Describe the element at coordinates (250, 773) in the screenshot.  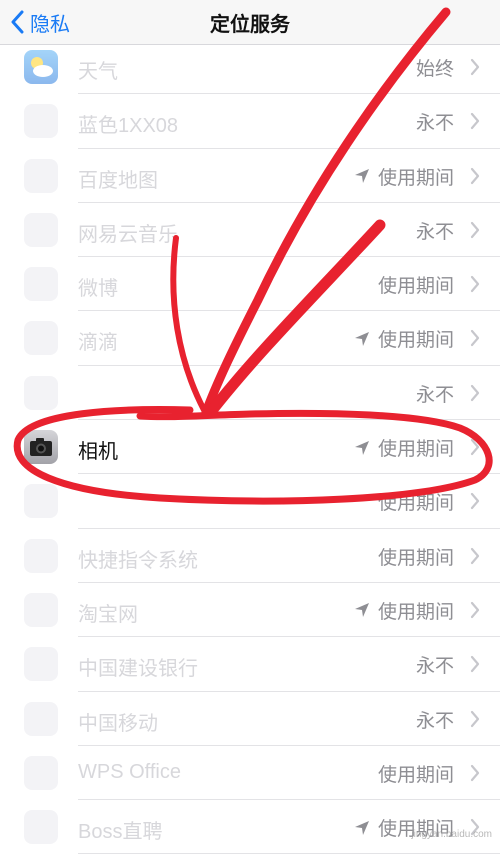
I see `app-row: WPS Office 使用期间` at that location.